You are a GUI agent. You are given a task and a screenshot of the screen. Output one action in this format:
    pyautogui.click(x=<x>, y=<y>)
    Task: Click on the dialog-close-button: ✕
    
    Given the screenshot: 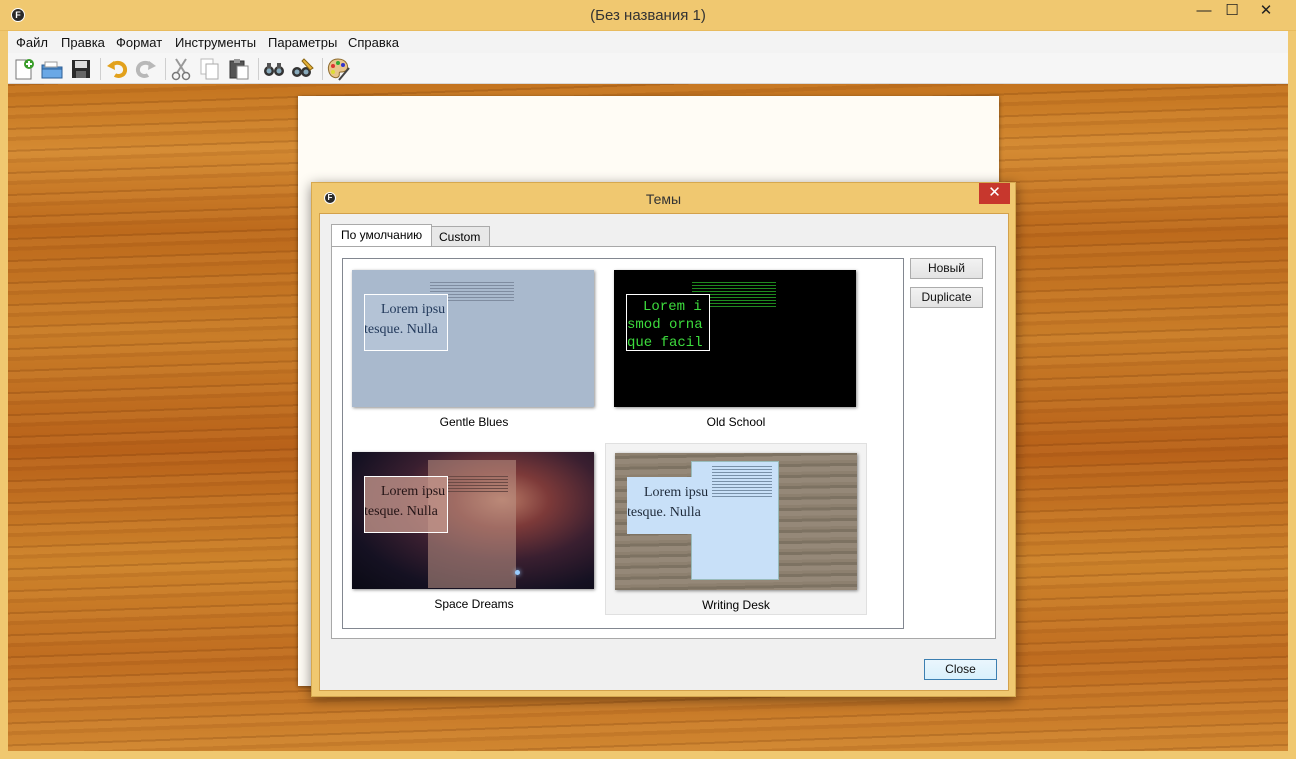 What is the action you would take?
    pyautogui.click(x=994, y=193)
    